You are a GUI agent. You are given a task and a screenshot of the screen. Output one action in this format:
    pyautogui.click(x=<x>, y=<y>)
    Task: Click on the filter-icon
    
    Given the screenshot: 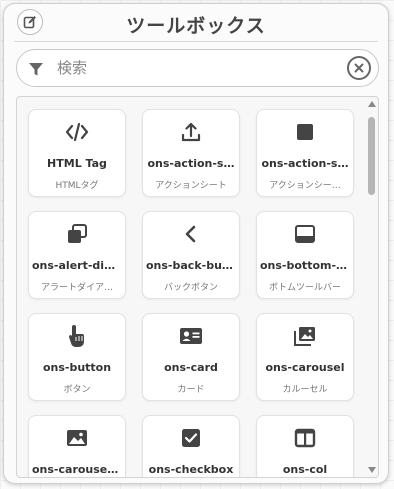 What is the action you would take?
    pyautogui.click(x=36, y=69)
    